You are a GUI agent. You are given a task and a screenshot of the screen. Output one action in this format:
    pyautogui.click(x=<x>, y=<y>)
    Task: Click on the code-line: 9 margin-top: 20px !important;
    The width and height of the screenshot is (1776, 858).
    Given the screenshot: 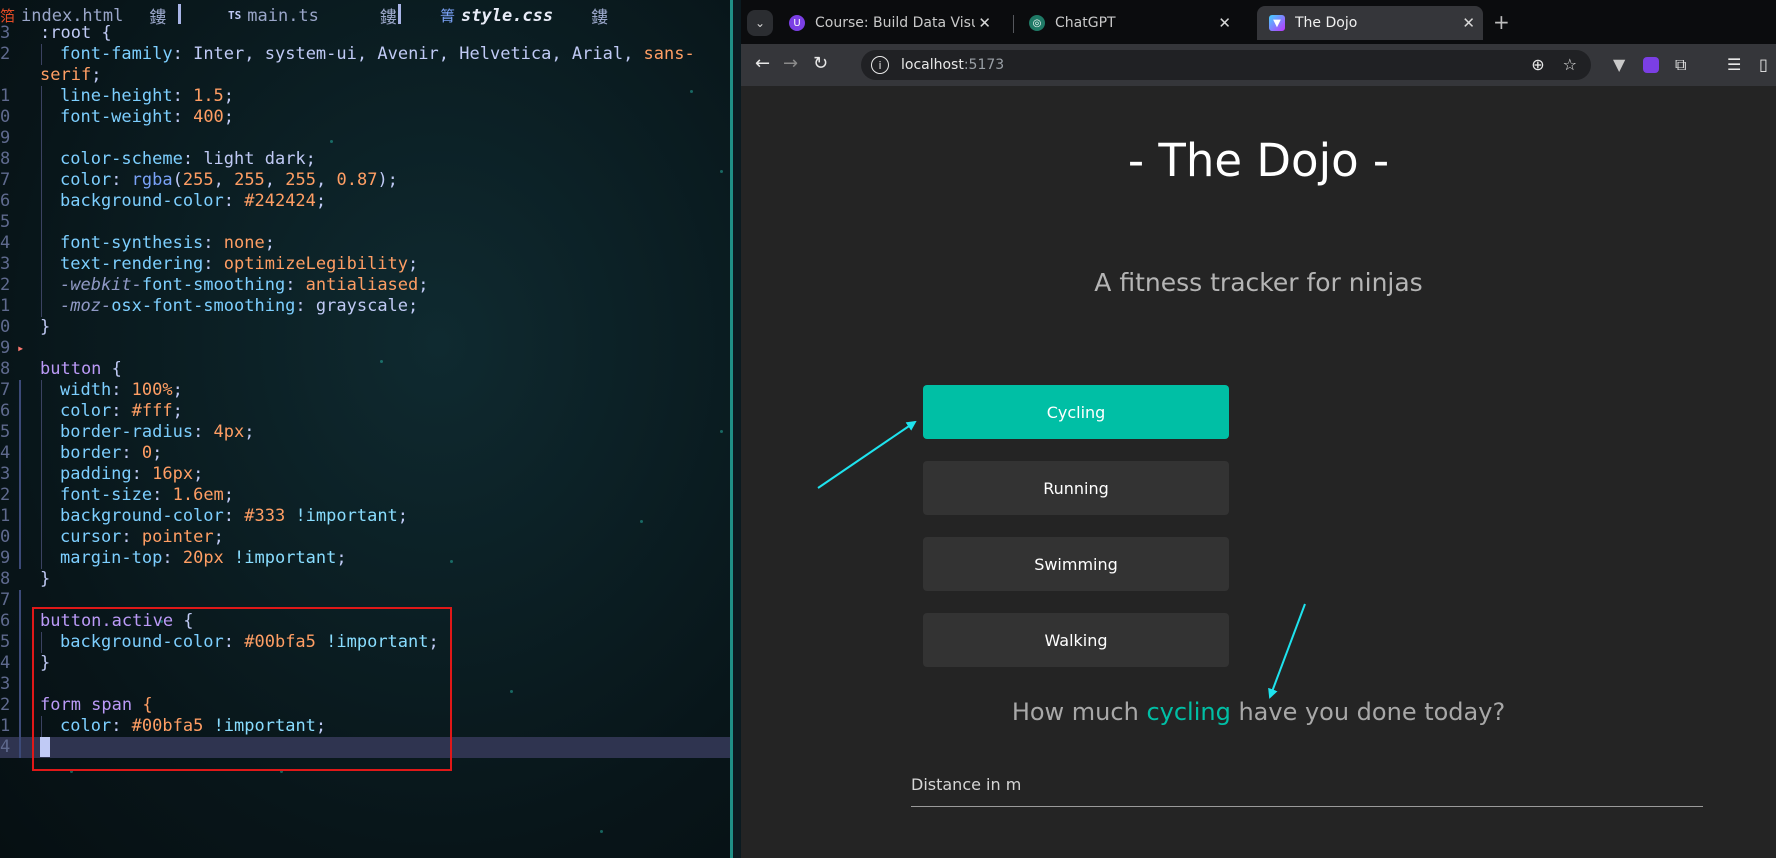 What is the action you would take?
    pyautogui.click(x=365, y=558)
    